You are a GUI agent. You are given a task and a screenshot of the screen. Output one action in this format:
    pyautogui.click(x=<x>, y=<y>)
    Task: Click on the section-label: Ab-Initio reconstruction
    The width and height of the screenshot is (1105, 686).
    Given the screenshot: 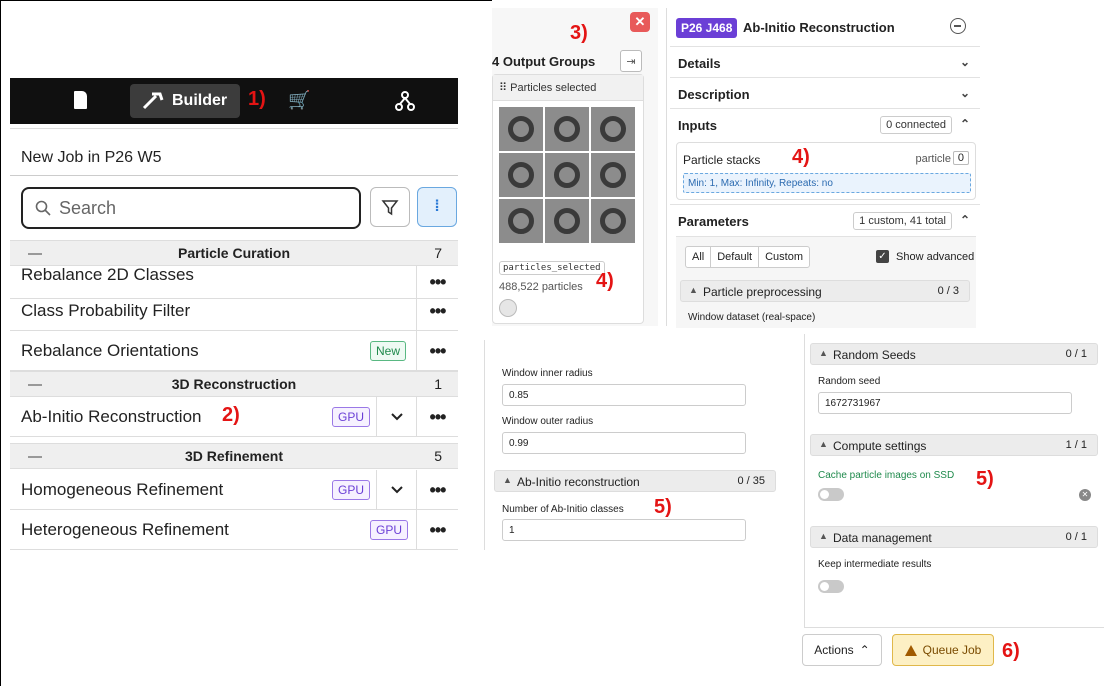 What is the action you would take?
    pyautogui.click(x=578, y=482)
    